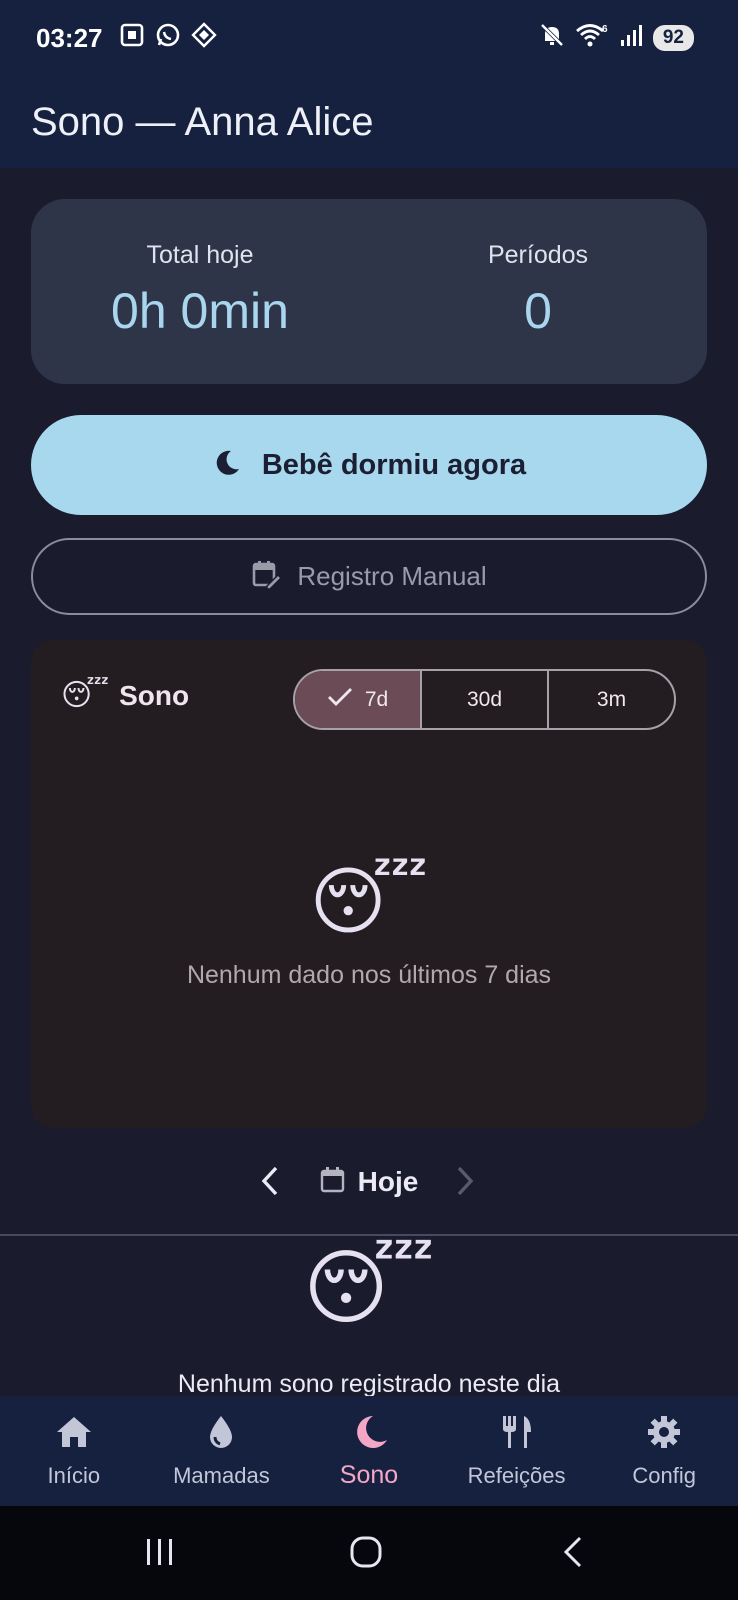 This screenshot has height=1600, width=738. I want to click on date-display: Hoje, so click(369, 1182).